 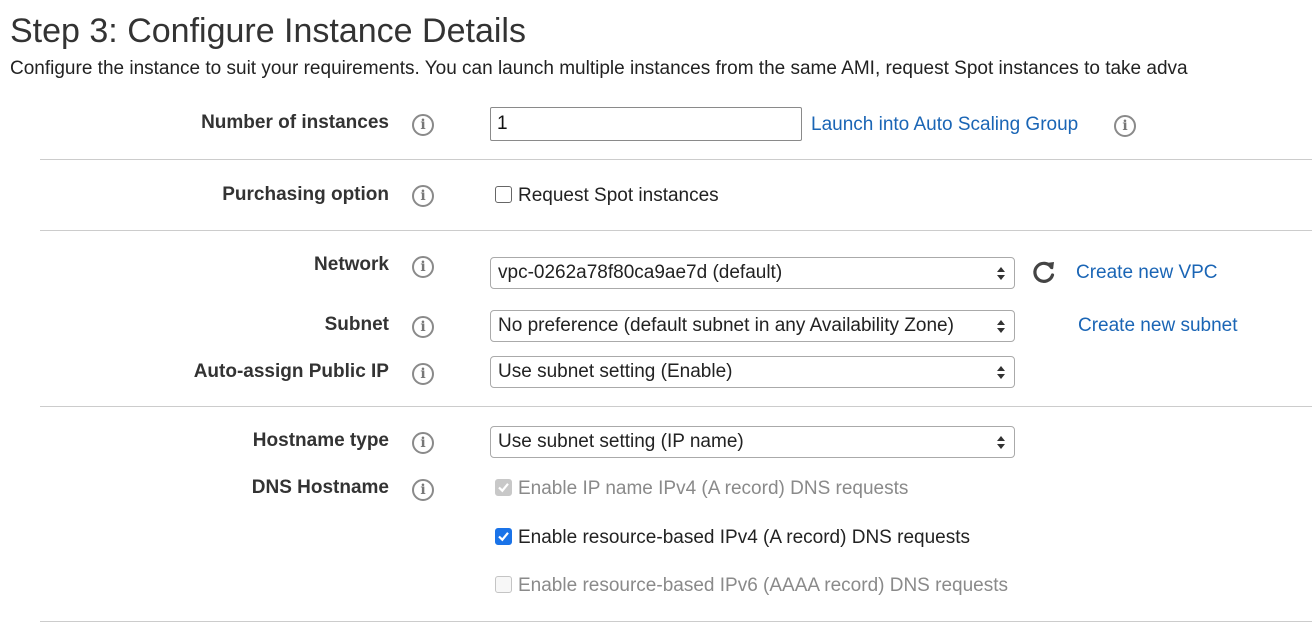 What do you see at coordinates (356, 324) in the screenshot?
I see `subnet-label: Subnet` at bounding box center [356, 324].